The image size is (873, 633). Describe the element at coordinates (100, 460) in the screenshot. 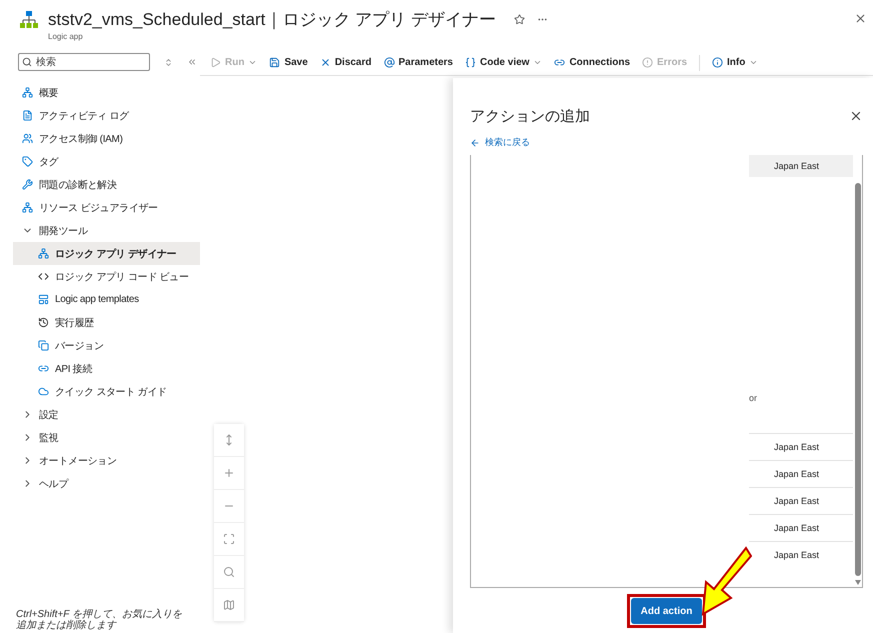

I see `sidebar-group: オートメーション` at that location.